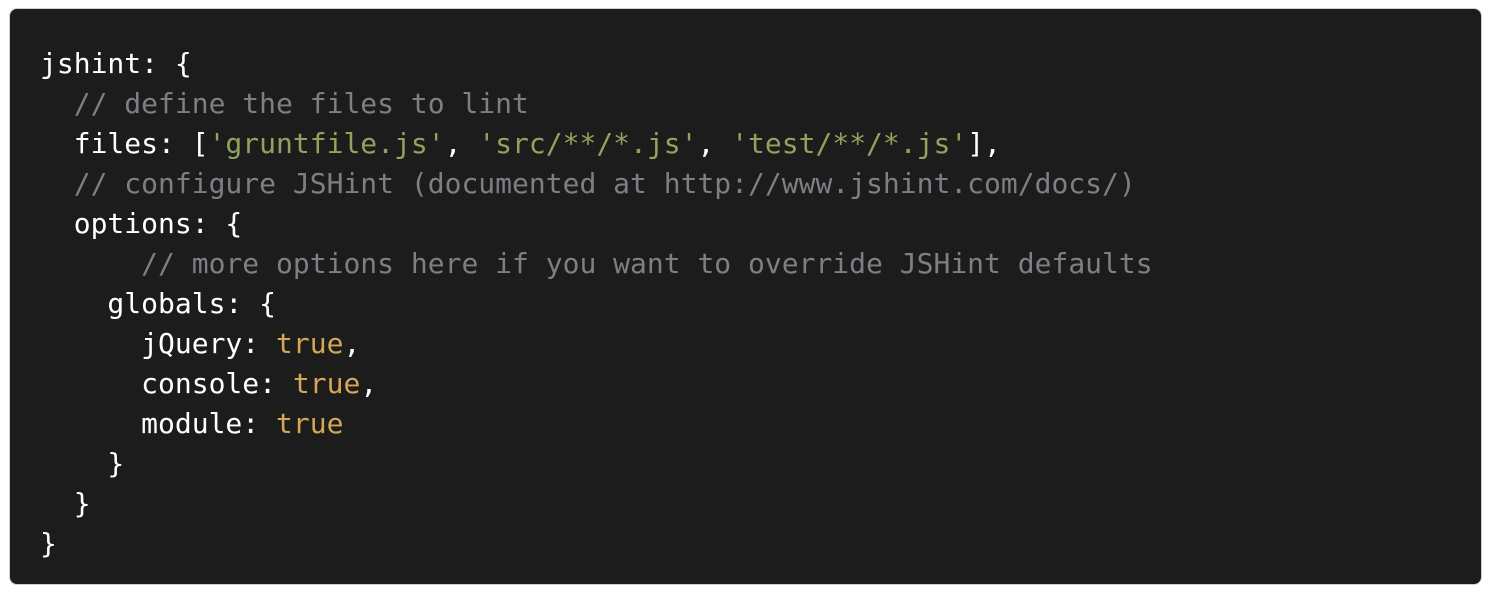 The width and height of the screenshot is (1502, 602). I want to click on code-token: files: [, so click(124, 143).